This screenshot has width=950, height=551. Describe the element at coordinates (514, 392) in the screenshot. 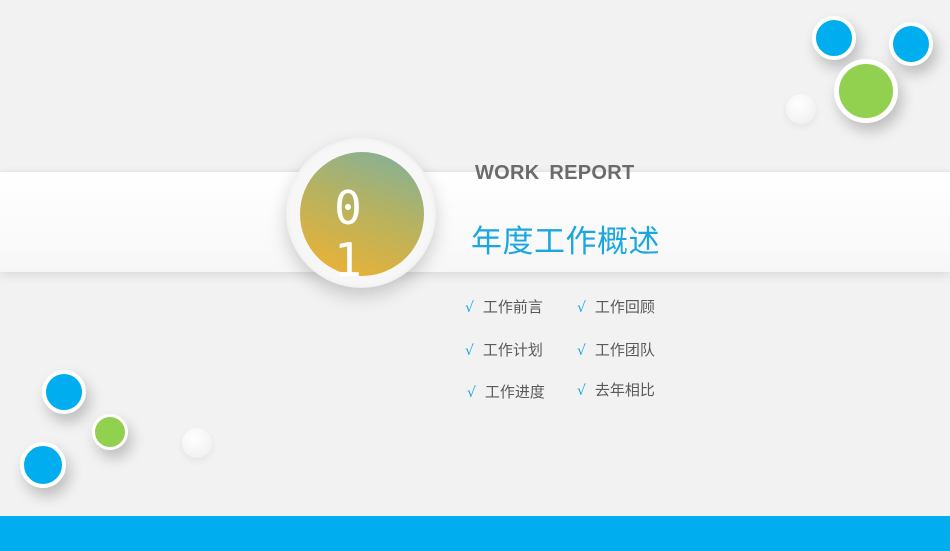

I see `menu-item-label: 工作进度` at that location.